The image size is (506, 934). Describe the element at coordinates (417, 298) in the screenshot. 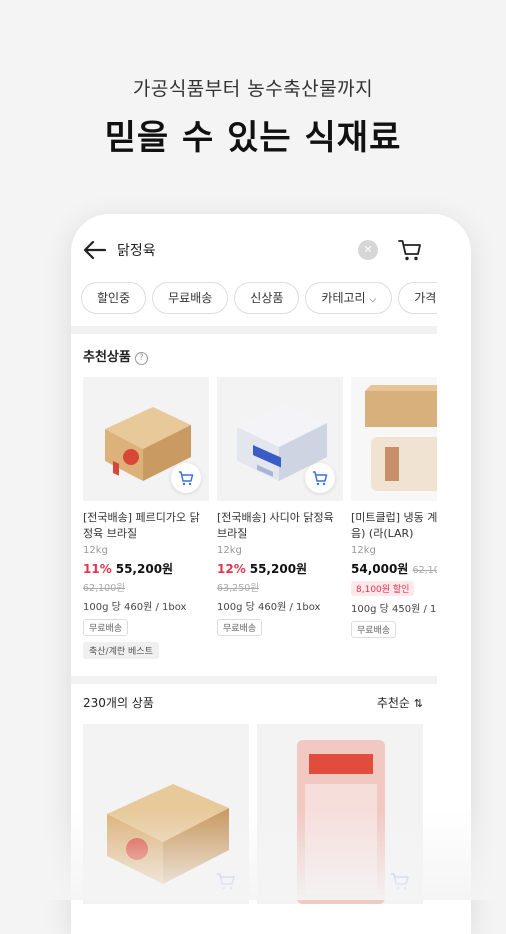

I see `filter-chip-price: 가격` at that location.